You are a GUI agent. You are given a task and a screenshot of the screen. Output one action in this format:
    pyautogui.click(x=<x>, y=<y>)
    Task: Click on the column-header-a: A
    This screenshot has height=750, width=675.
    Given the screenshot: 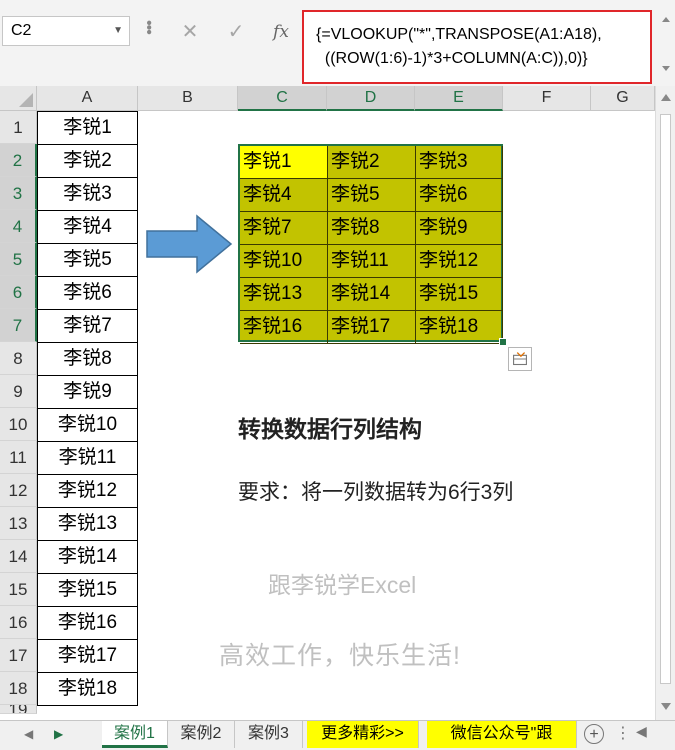 What is the action you would take?
    pyautogui.click(x=87, y=98)
    